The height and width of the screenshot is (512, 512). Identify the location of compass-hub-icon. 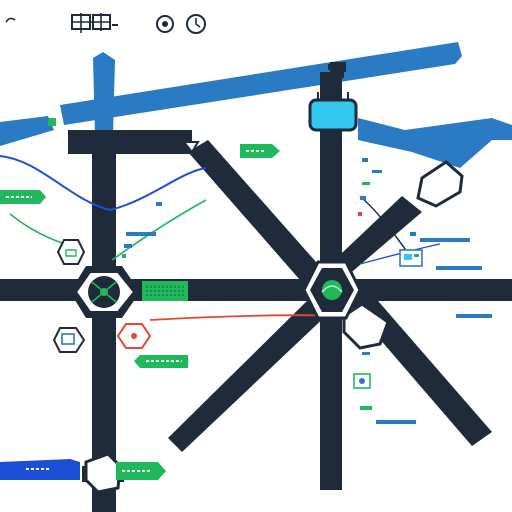
(105, 292).